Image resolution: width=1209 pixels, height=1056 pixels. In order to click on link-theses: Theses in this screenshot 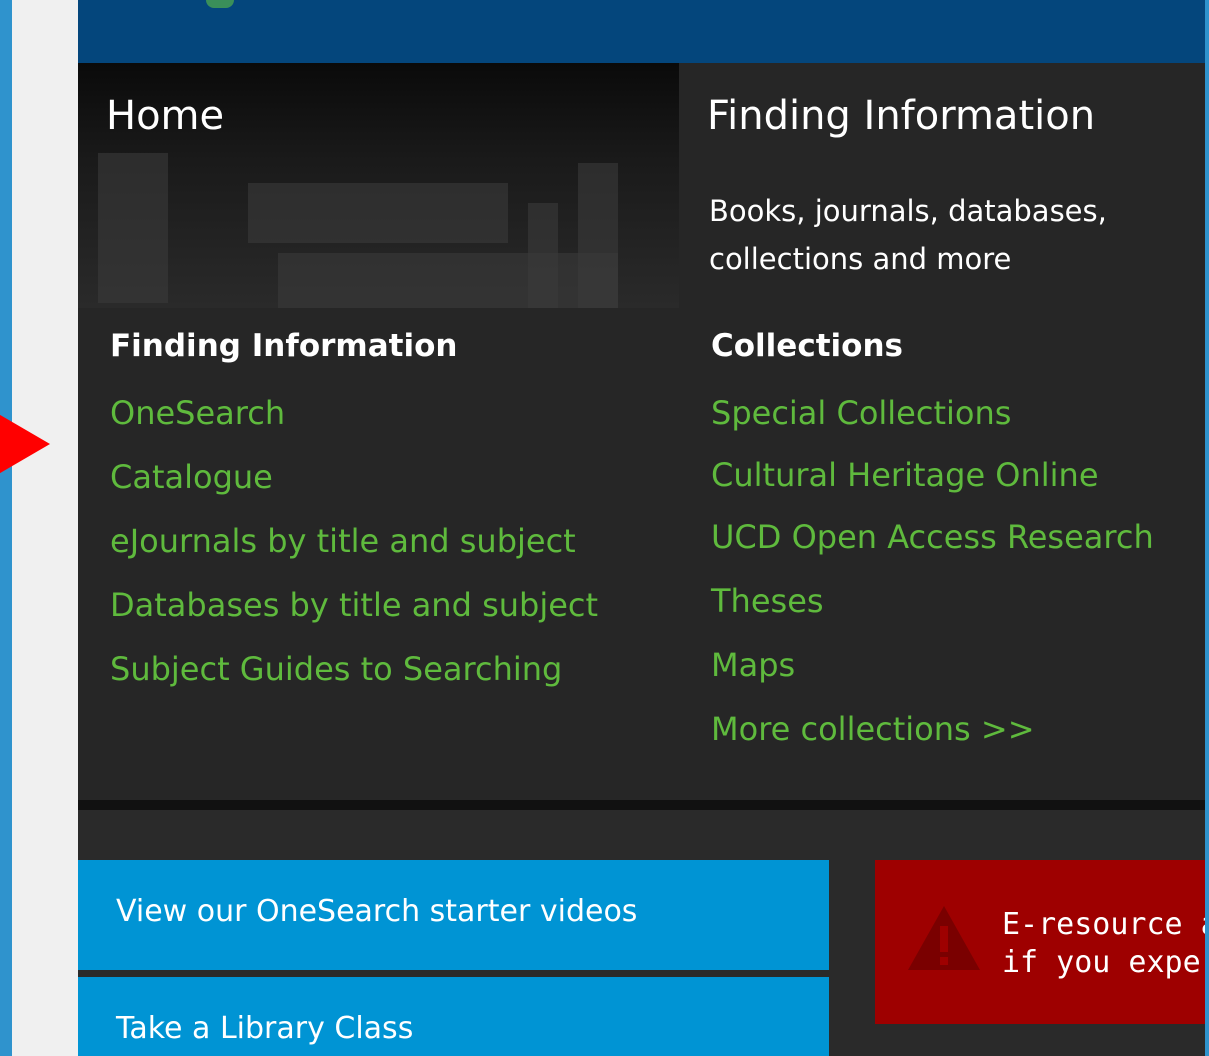, I will do `click(767, 601)`.